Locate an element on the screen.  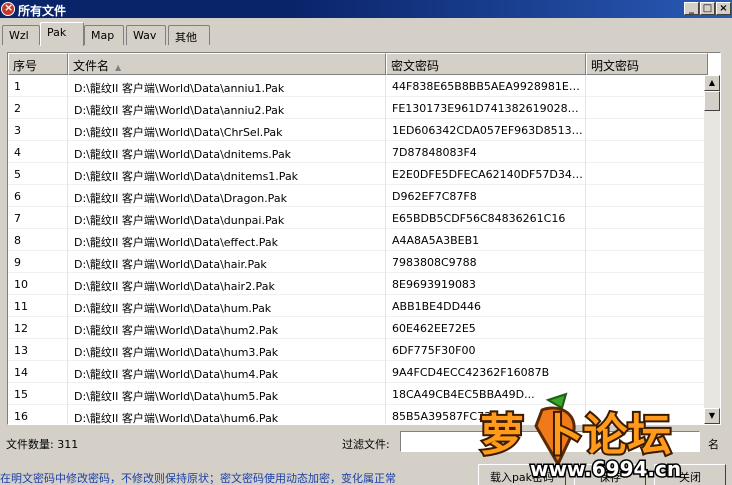
watermark-brand: 萝 卜论坛 is located at coordinates (575, 435).